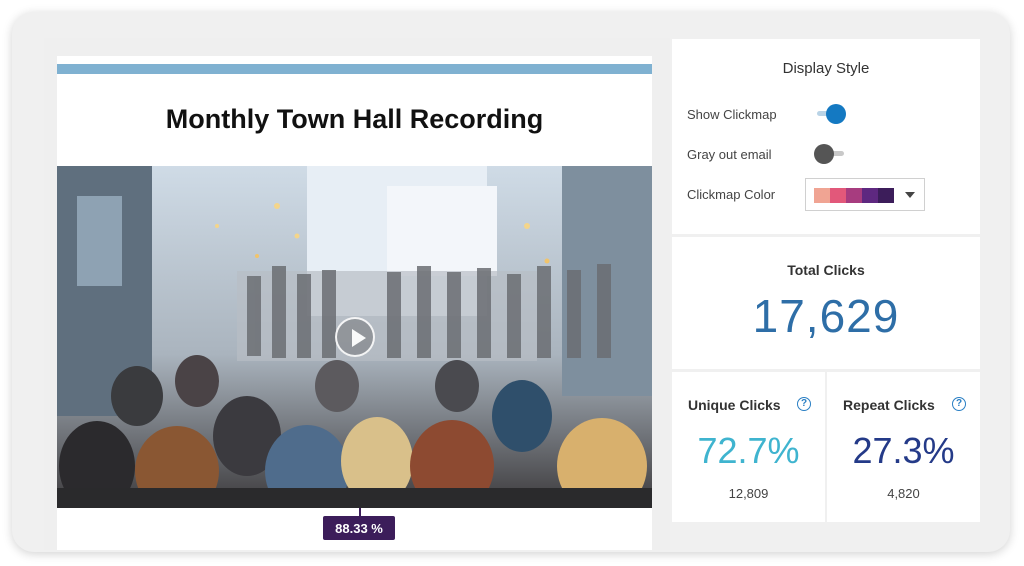 Image resolution: width=1024 pixels, height=566 pixels. What do you see at coordinates (910, 195) in the screenshot?
I see `chevron-down-icon` at bounding box center [910, 195].